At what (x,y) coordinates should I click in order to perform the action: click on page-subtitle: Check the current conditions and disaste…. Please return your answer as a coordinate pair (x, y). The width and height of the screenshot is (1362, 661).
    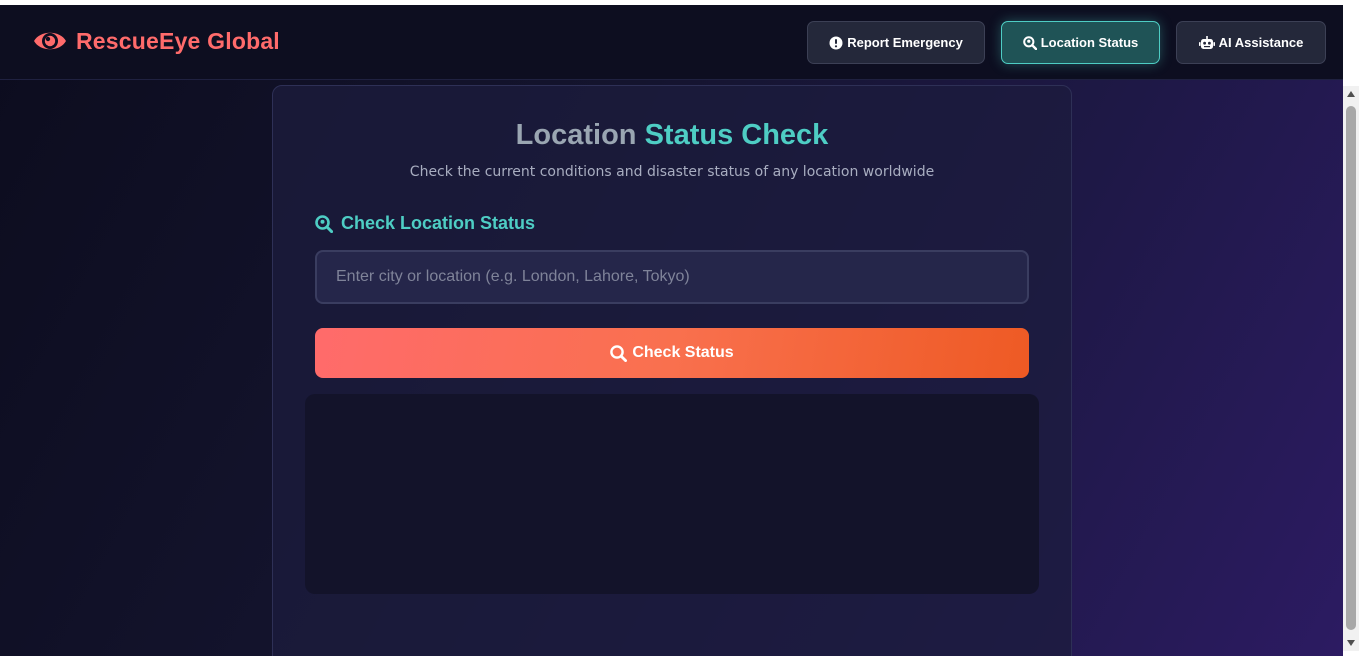
    Looking at the image, I should click on (672, 172).